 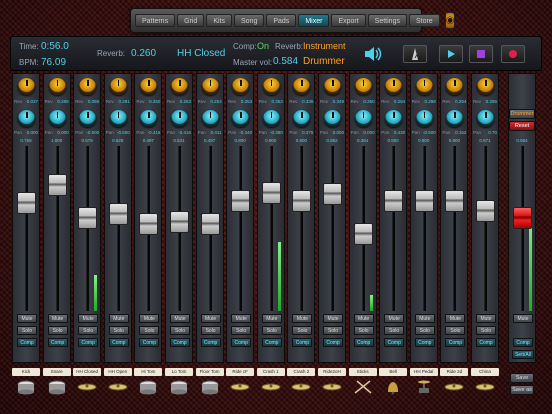 What do you see at coordinates (513, 54) in the screenshot?
I see `record-button` at bounding box center [513, 54].